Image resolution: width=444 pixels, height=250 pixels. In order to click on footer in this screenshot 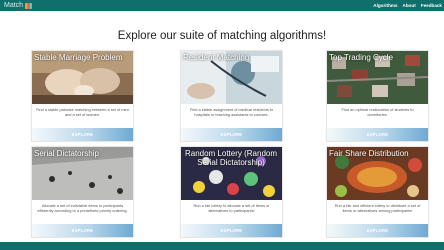, I will do `click(222, 246)`.